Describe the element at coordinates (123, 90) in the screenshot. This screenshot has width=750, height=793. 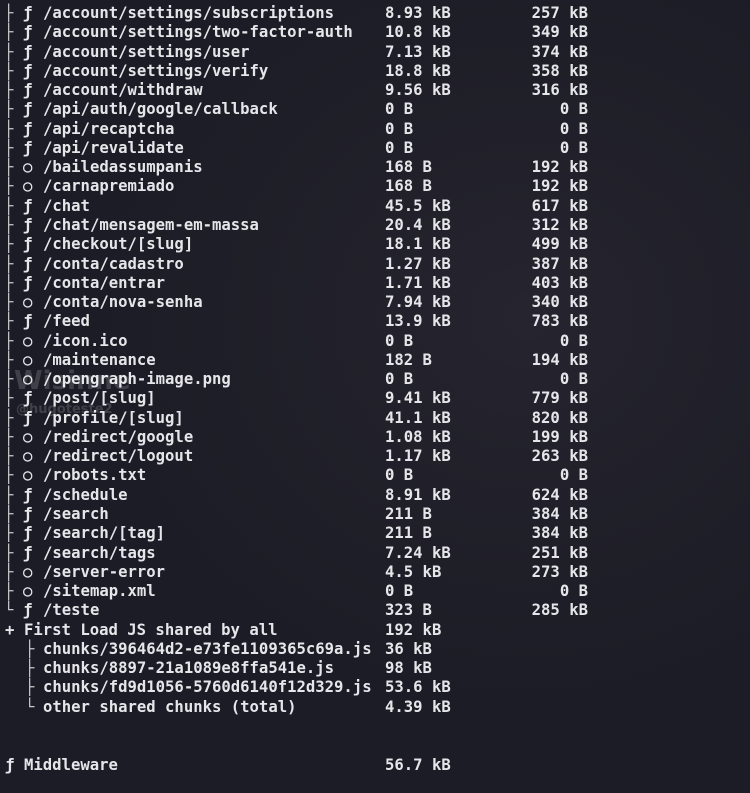
I see `route-path: /account/withdraw` at that location.